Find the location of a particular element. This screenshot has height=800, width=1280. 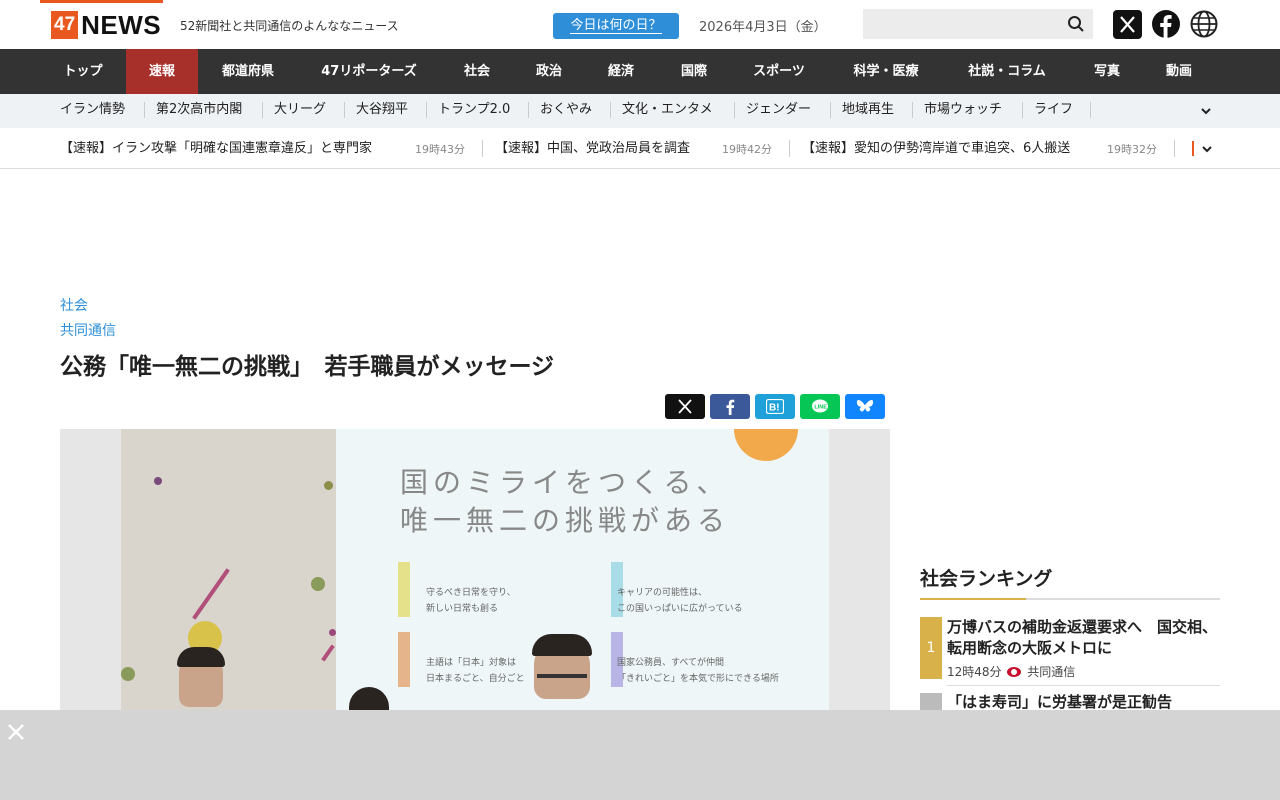

logo-news: NEWS is located at coordinates (121, 24).